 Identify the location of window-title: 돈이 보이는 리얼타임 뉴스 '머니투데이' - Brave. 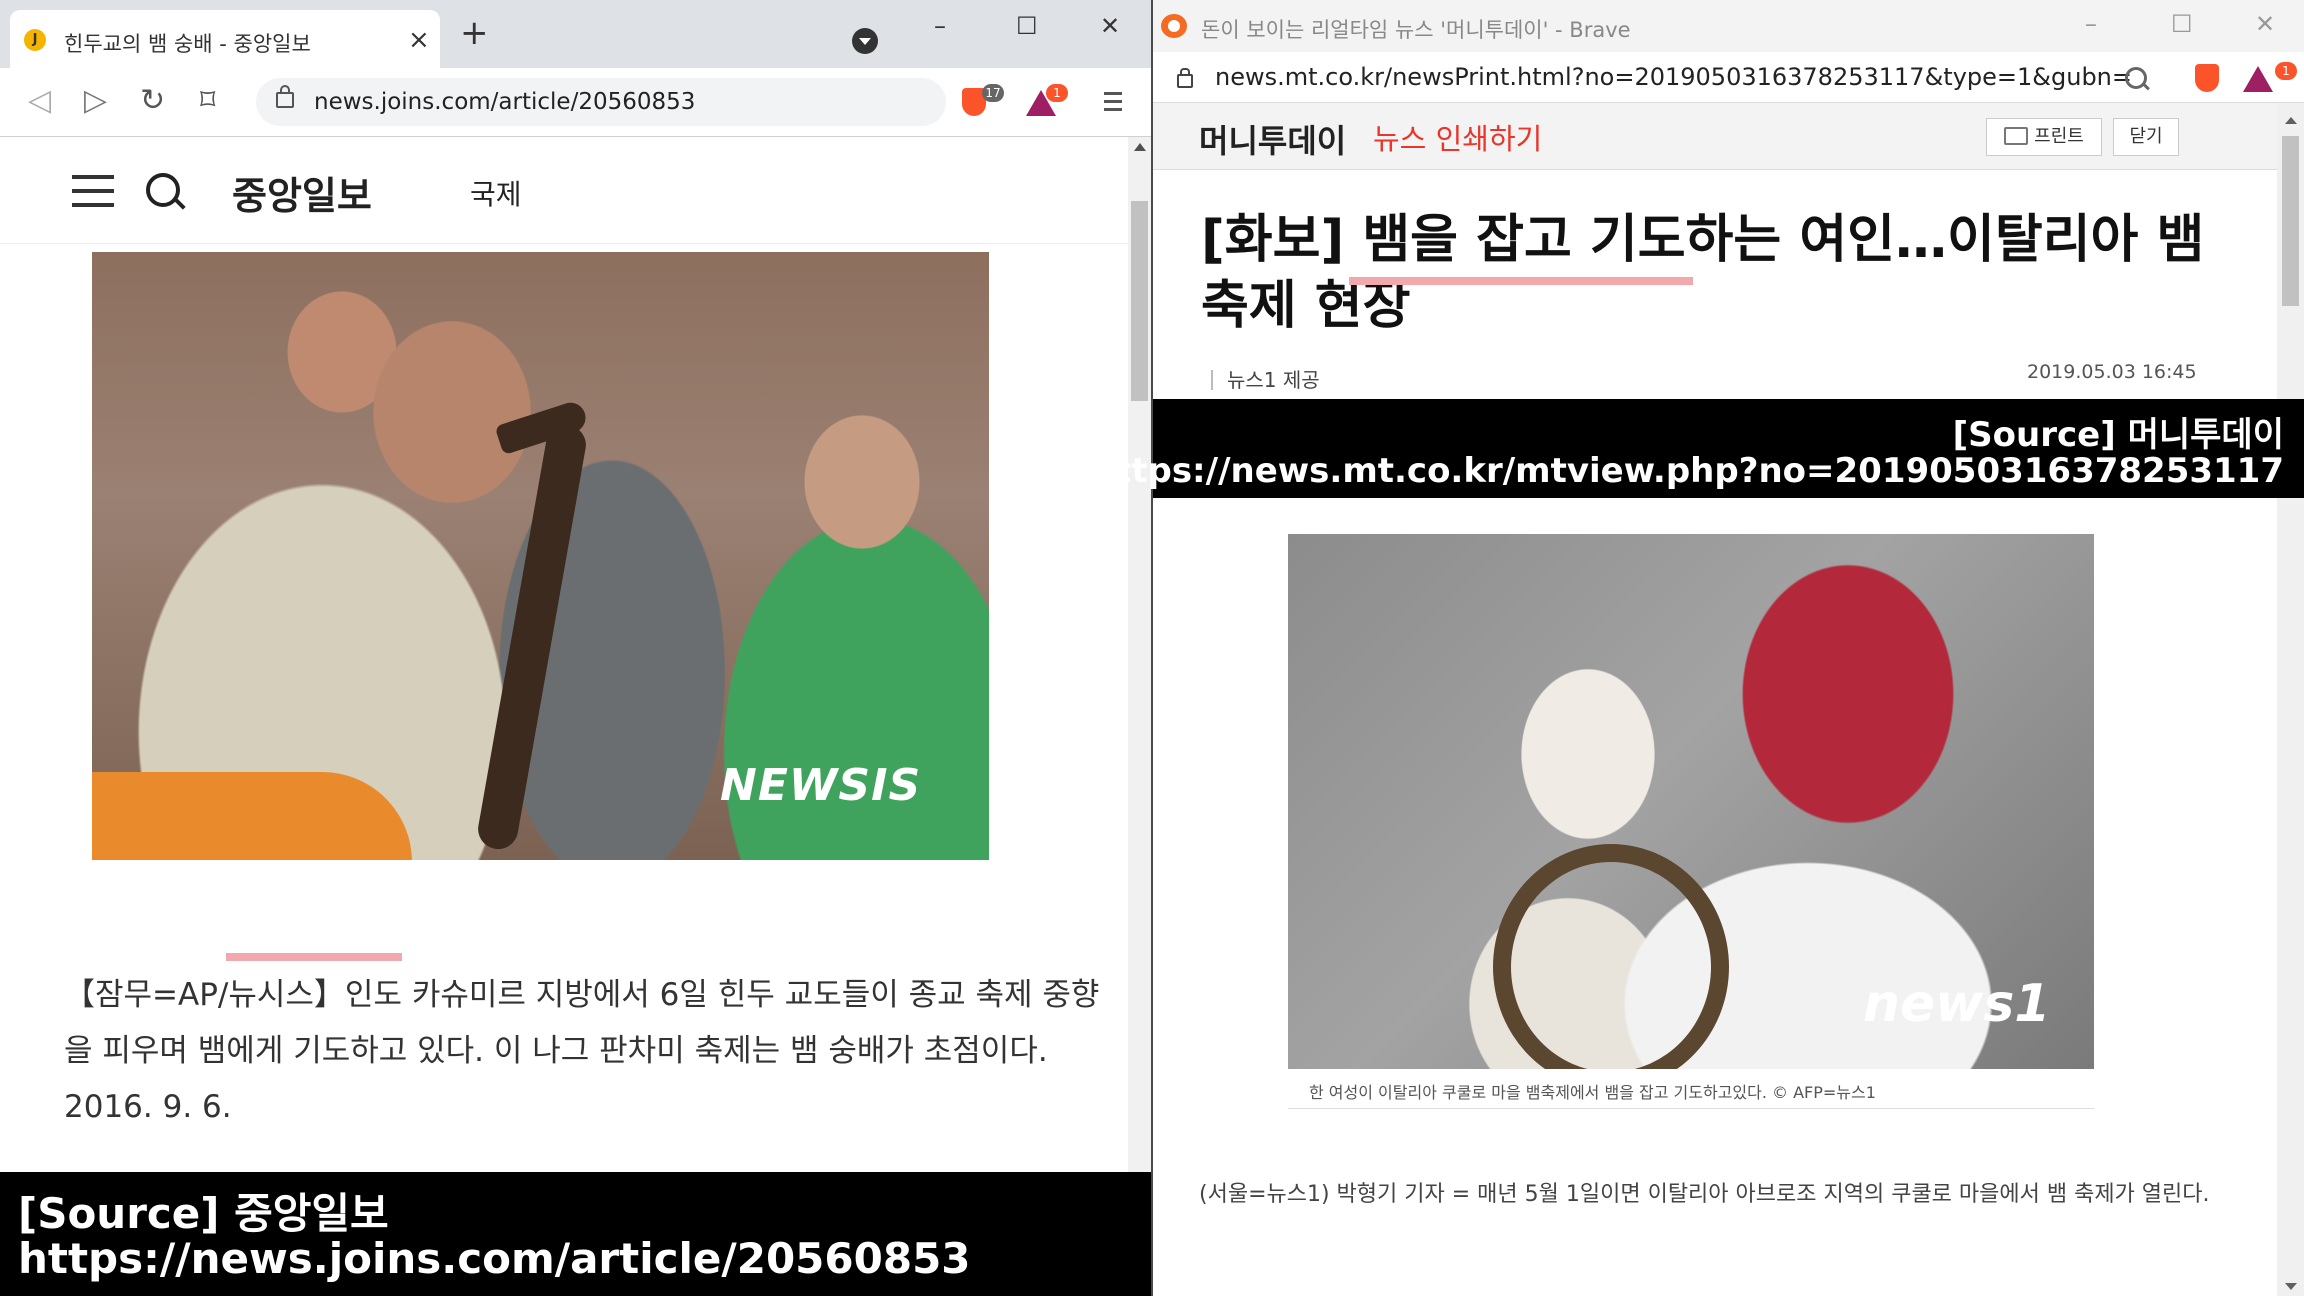
(1416, 30).